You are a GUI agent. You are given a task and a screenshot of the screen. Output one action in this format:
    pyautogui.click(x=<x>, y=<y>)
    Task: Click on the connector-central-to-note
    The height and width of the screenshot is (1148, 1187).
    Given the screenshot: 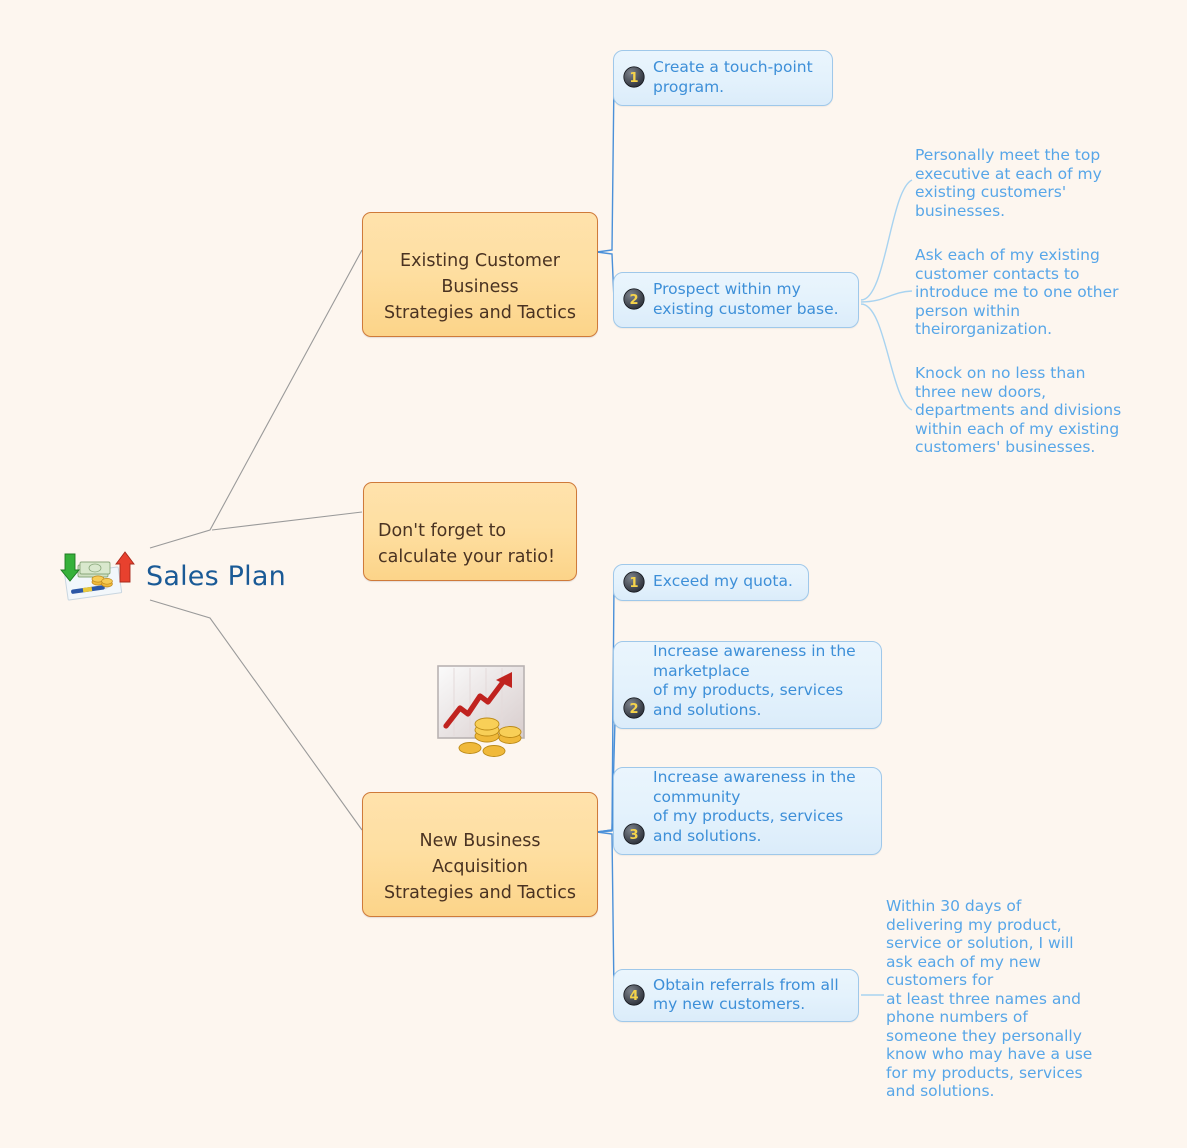 What is the action you would take?
    pyautogui.click(x=287, y=521)
    